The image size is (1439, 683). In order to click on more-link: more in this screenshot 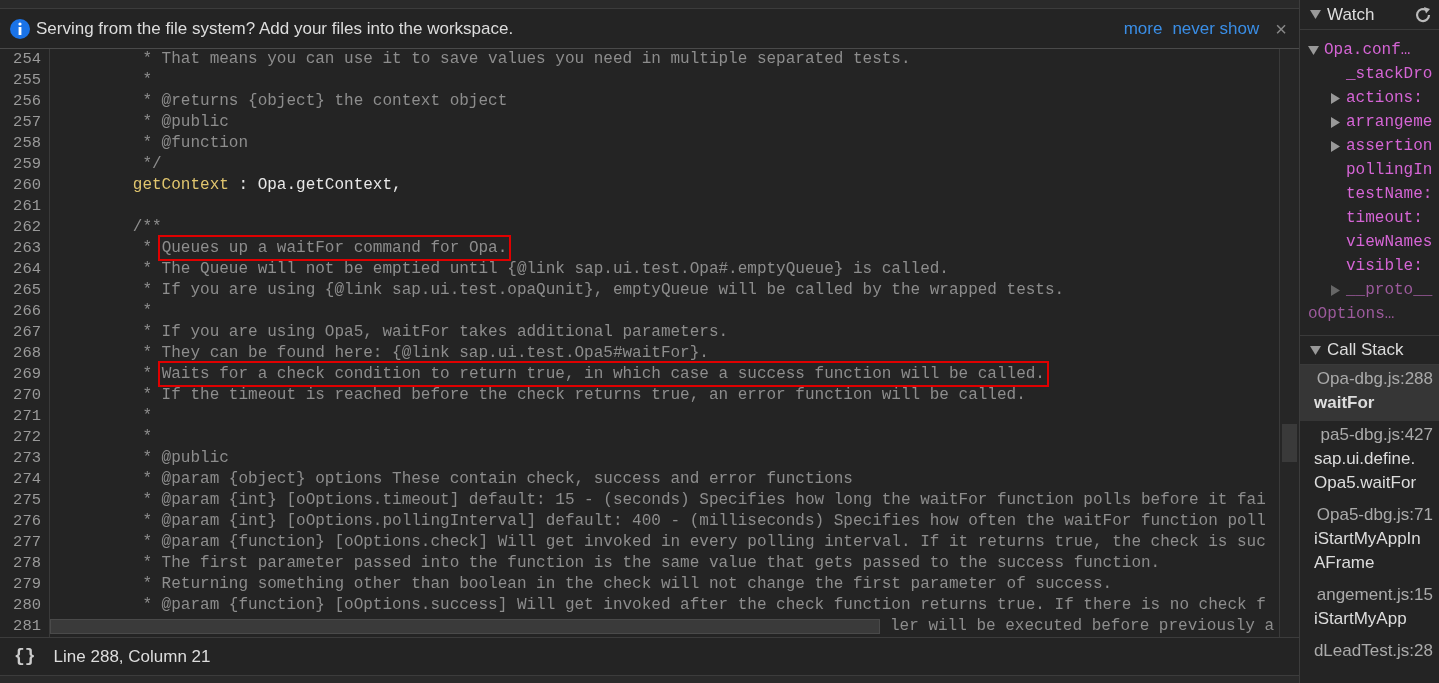, I will do `click(1143, 28)`.